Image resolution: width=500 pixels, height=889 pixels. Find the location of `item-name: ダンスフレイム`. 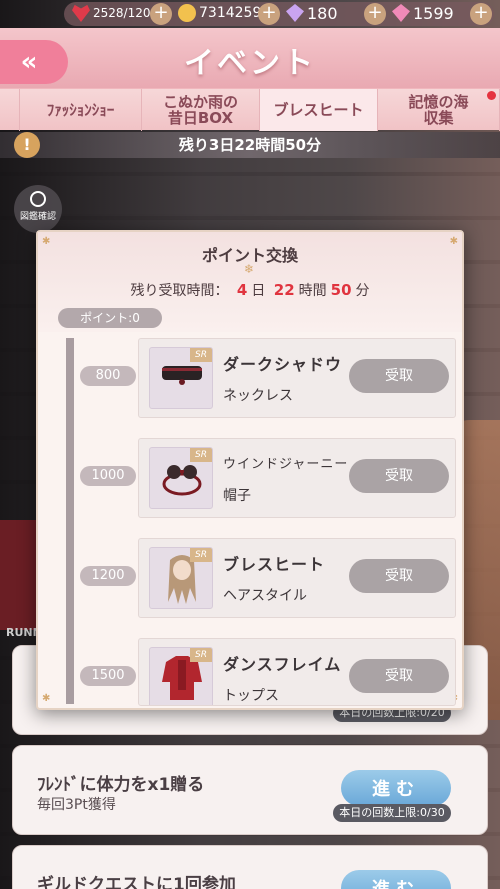

item-name: ダンスフレイム is located at coordinates (282, 664).